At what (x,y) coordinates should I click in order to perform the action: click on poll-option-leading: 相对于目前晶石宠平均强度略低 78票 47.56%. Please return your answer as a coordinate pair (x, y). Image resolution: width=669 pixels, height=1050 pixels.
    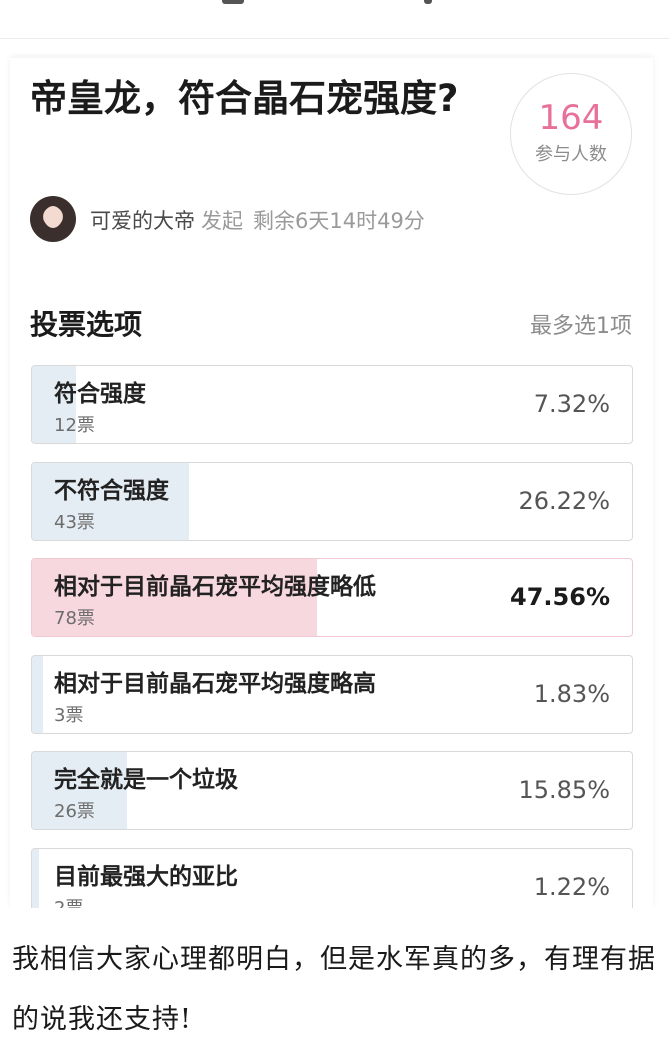
    Looking at the image, I should click on (332, 597).